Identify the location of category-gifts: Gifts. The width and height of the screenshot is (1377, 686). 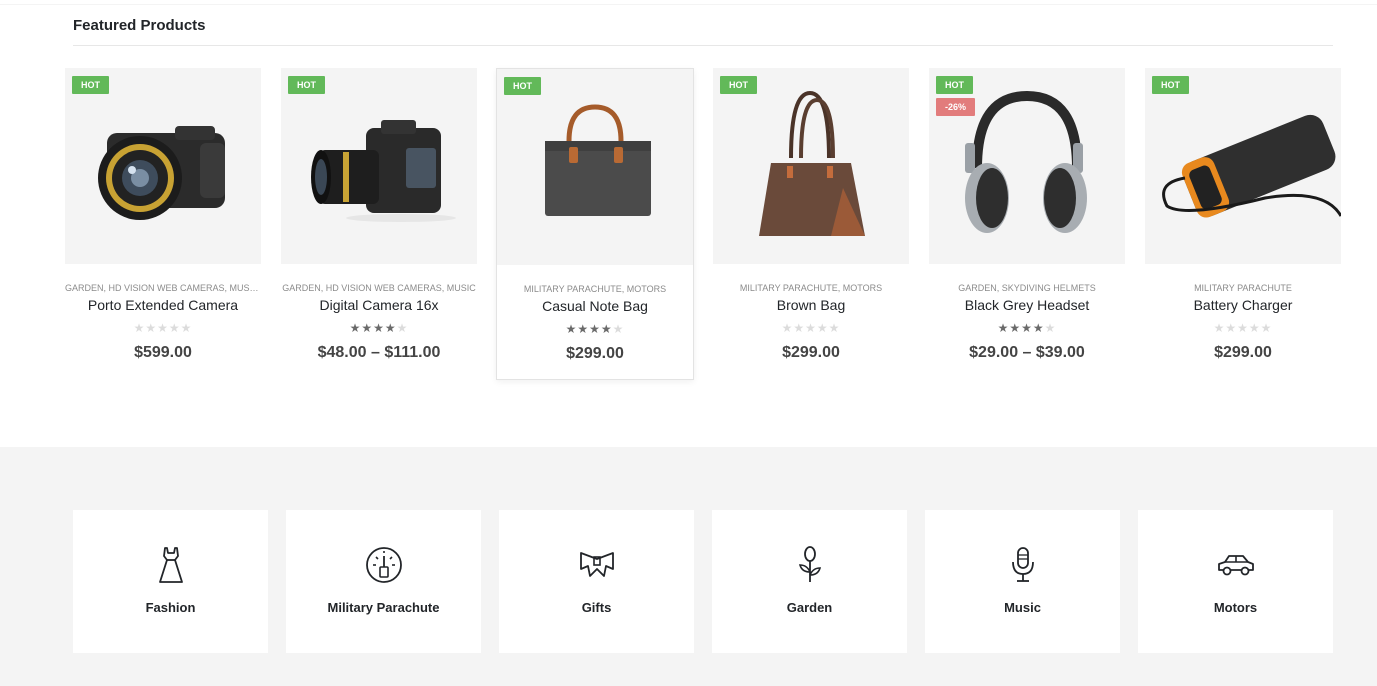
(596, 581).